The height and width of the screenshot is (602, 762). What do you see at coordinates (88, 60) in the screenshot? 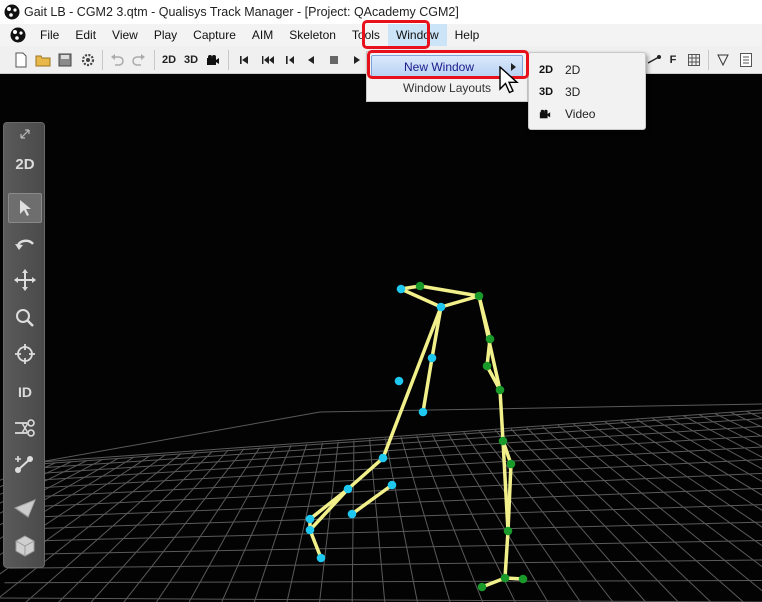
I see `settings-gear-icon` at bounding box center [88, 60].